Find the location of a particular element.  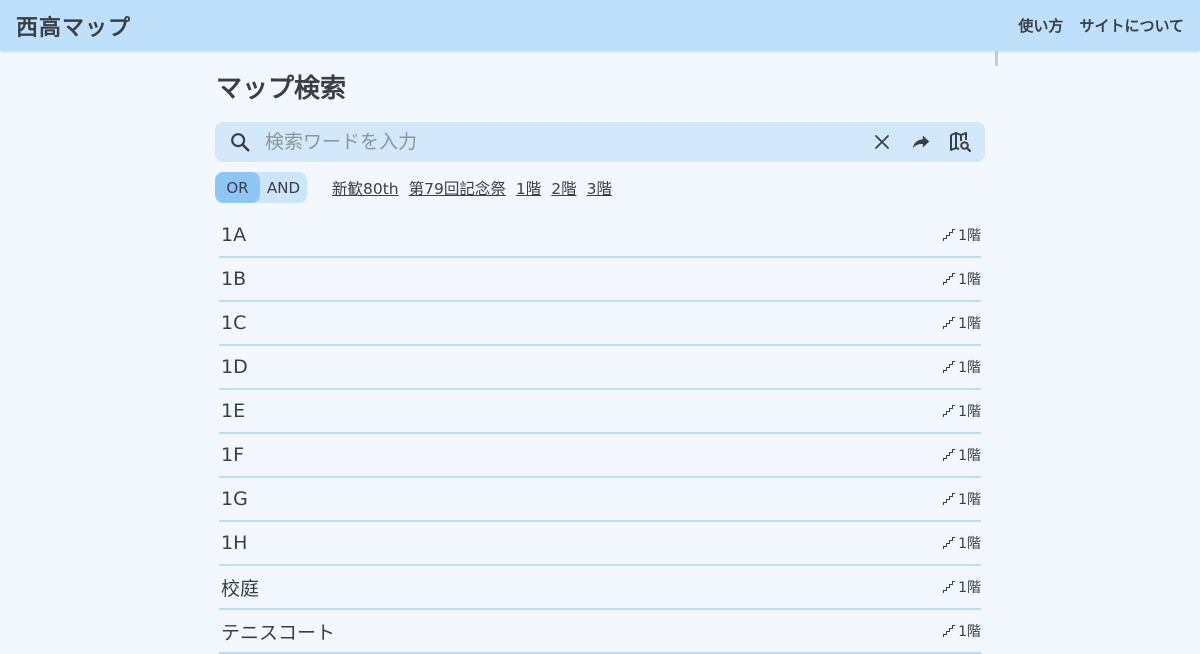

nav-link-usage: 使い方 is located at coordinates (1040, 25).